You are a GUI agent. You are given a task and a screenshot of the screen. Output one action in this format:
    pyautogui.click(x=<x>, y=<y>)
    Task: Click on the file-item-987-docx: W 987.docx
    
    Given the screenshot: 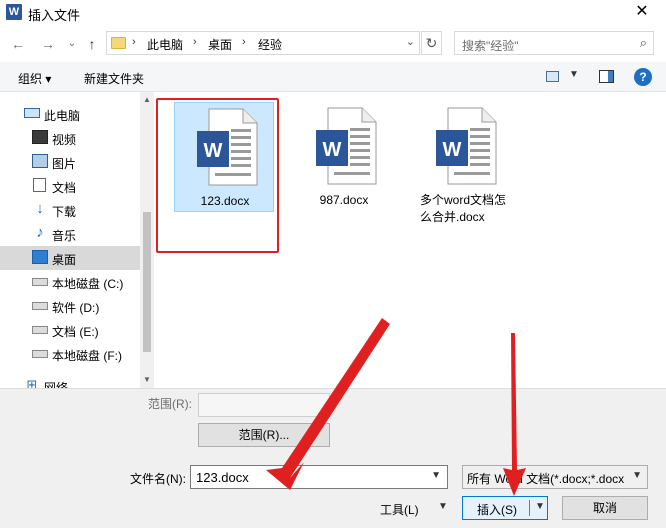 What is the action you would take?
    pyautogui.click(x=344, y=157)
    